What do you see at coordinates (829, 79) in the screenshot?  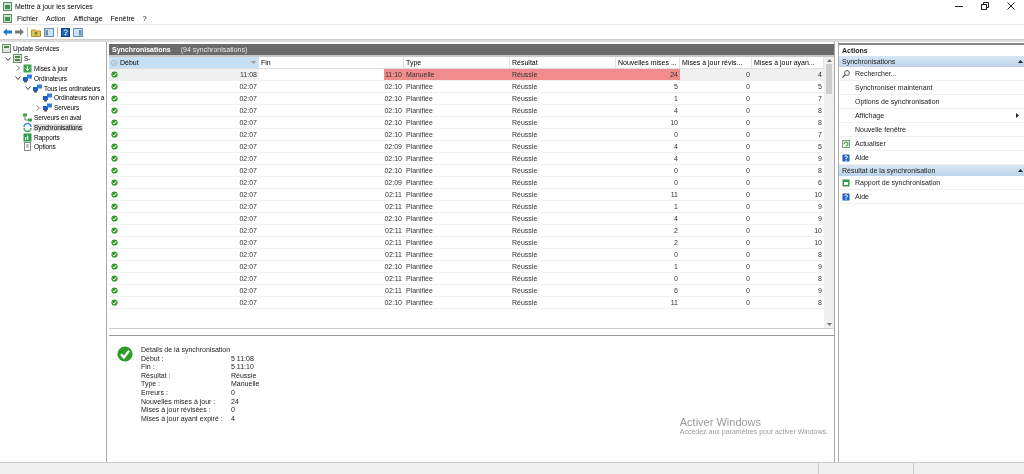 I see `scrollbar-thumb` at bounding box center [829, 79].